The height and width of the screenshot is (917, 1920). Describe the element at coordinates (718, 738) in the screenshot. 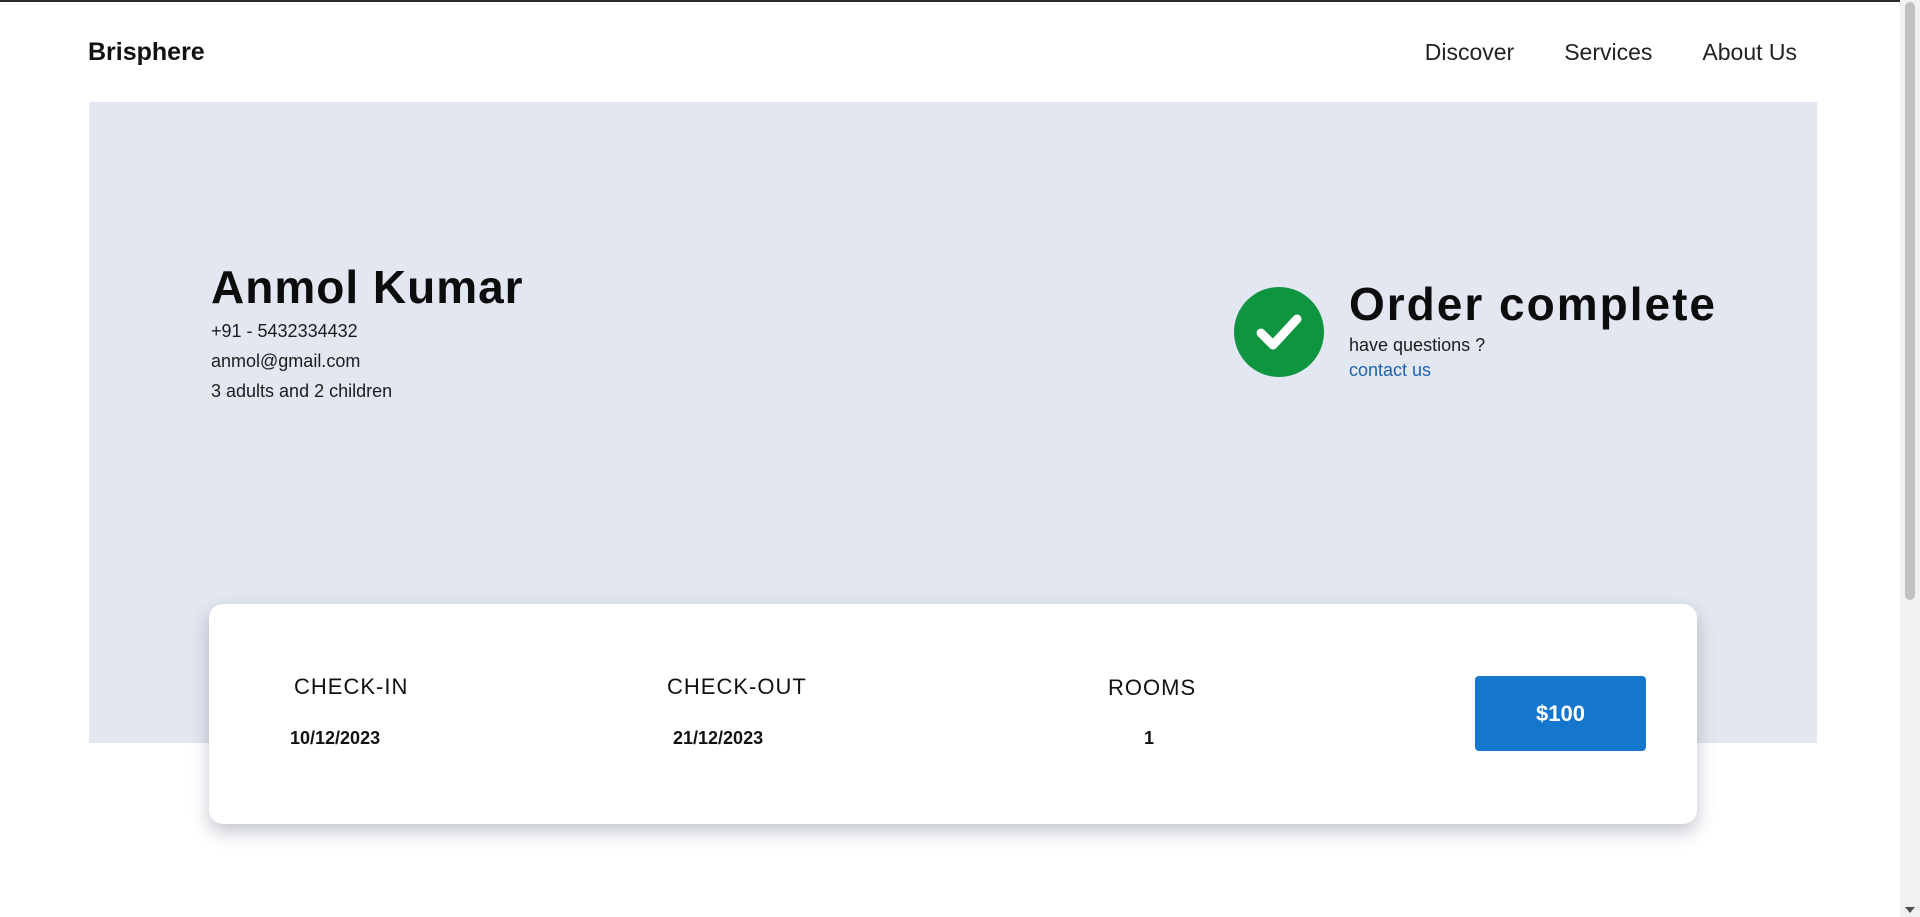

I see `checkout-value: 21/12/2023` at that location.